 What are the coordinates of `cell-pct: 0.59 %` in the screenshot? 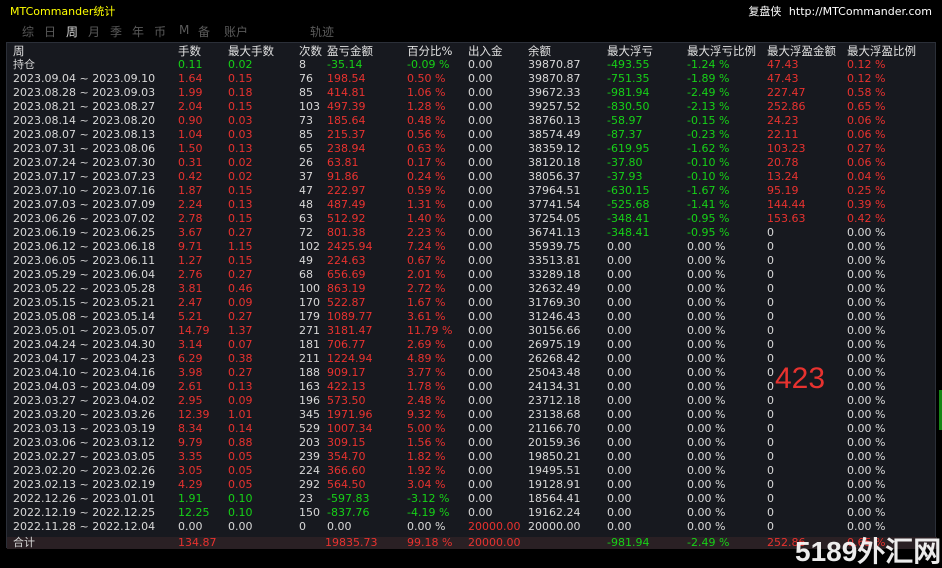 It's located at (426, 190).